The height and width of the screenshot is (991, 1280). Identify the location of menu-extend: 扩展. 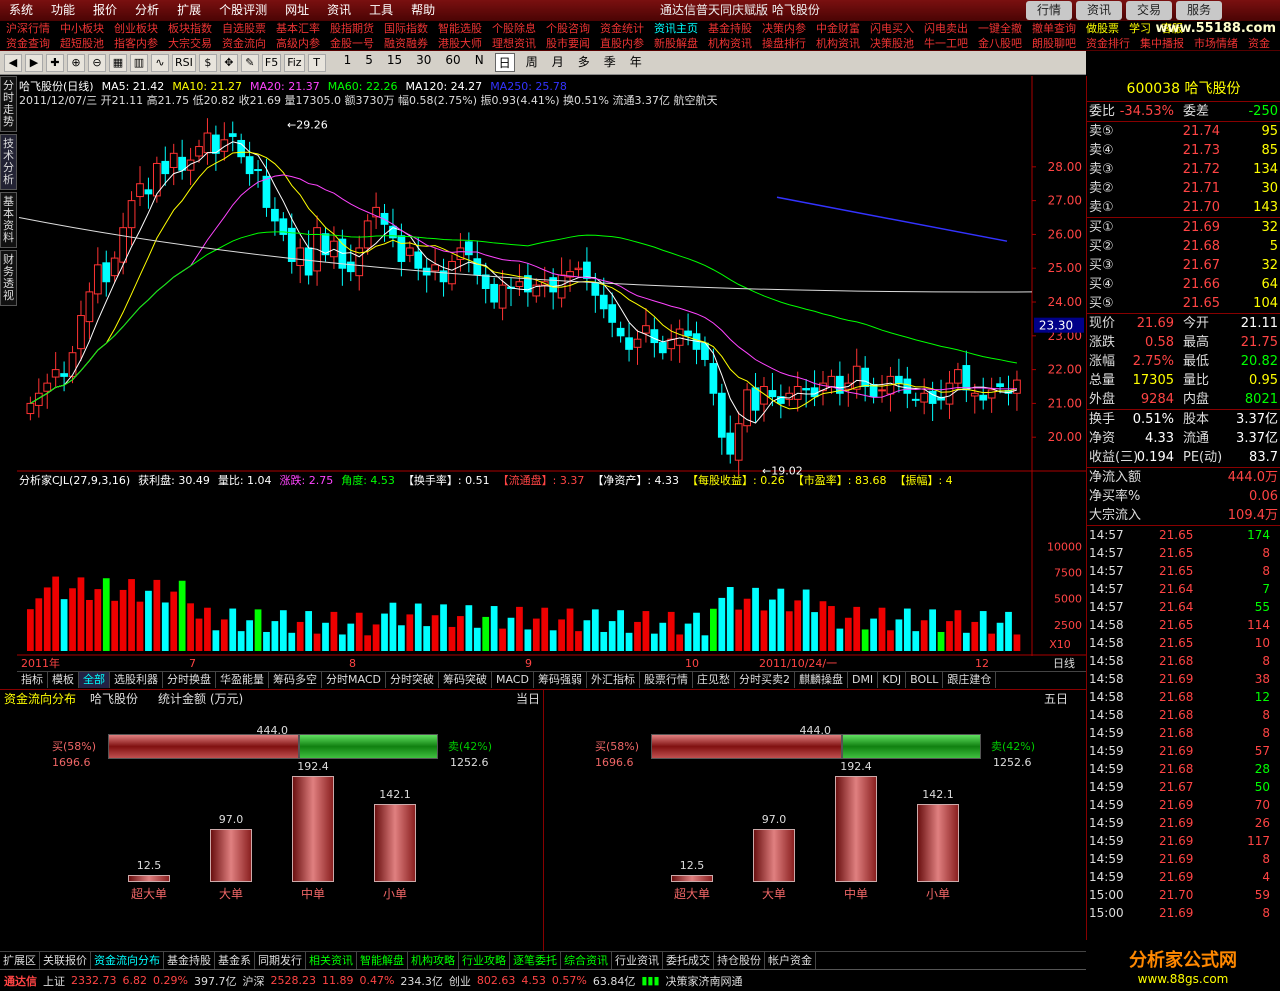
(189, 10).